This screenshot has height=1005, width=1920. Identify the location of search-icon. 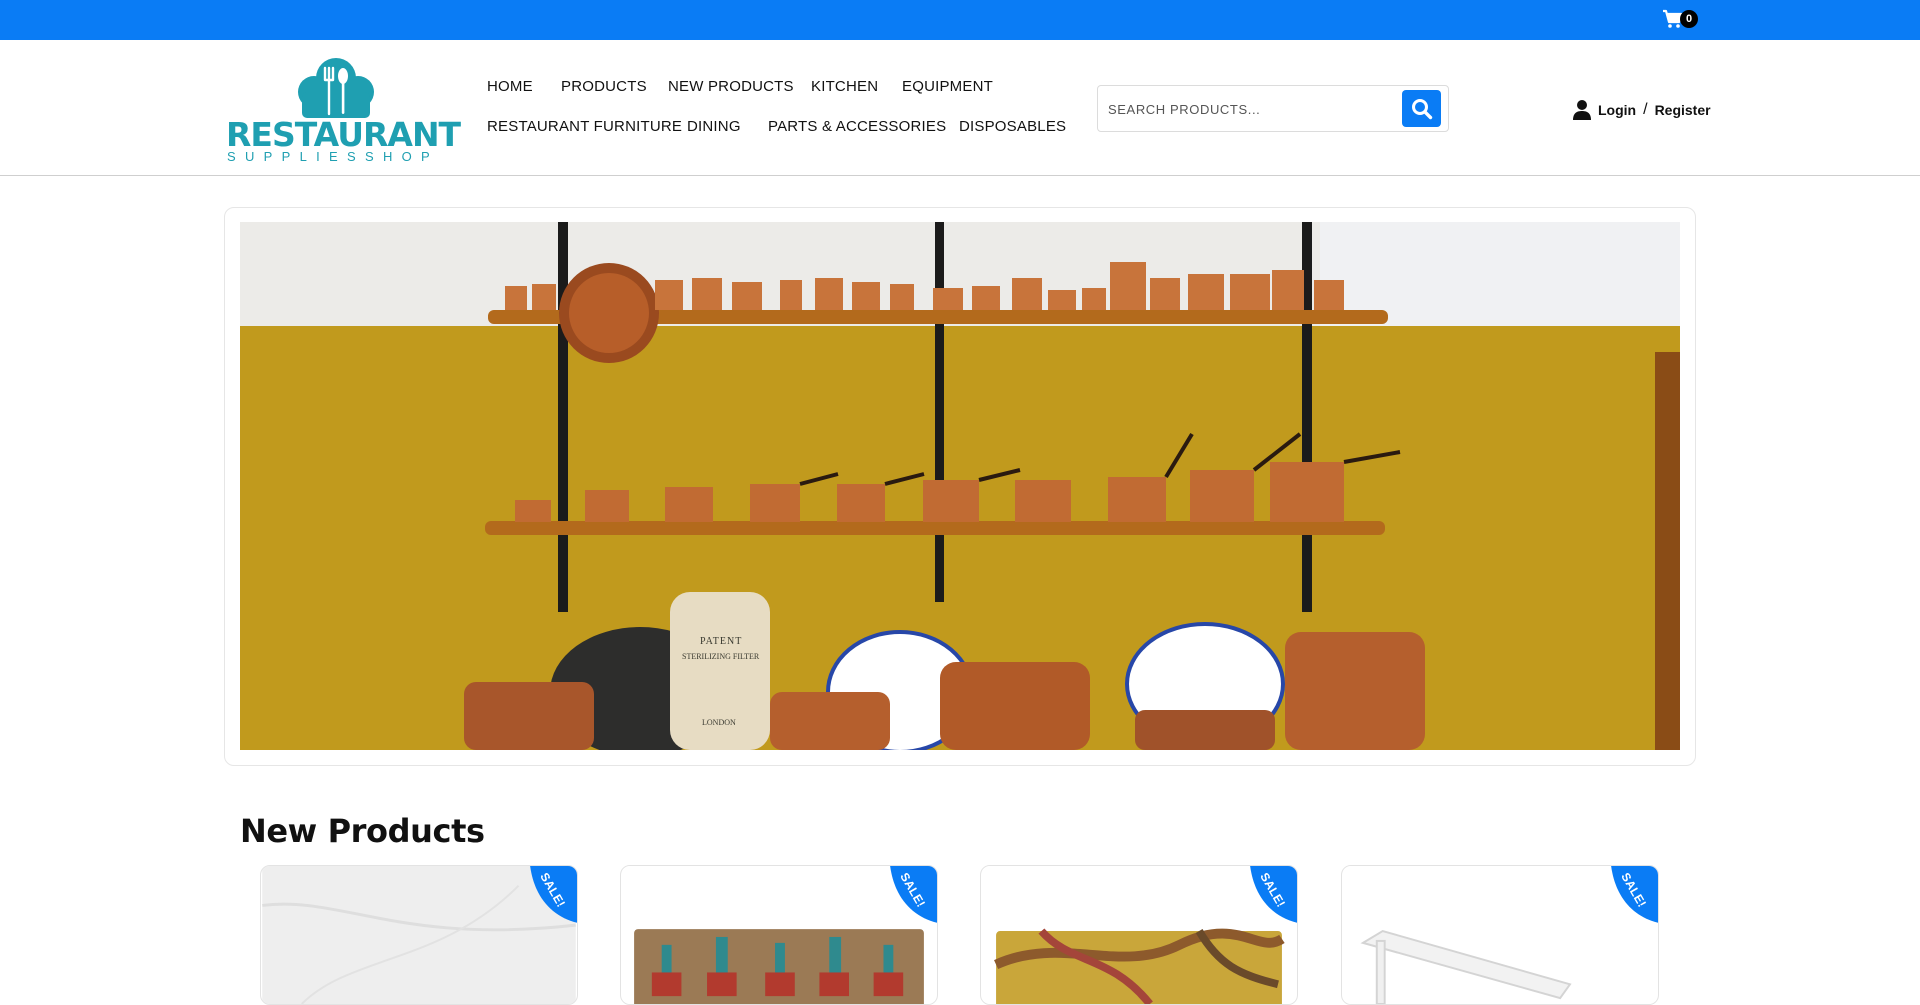
(1421, 108).